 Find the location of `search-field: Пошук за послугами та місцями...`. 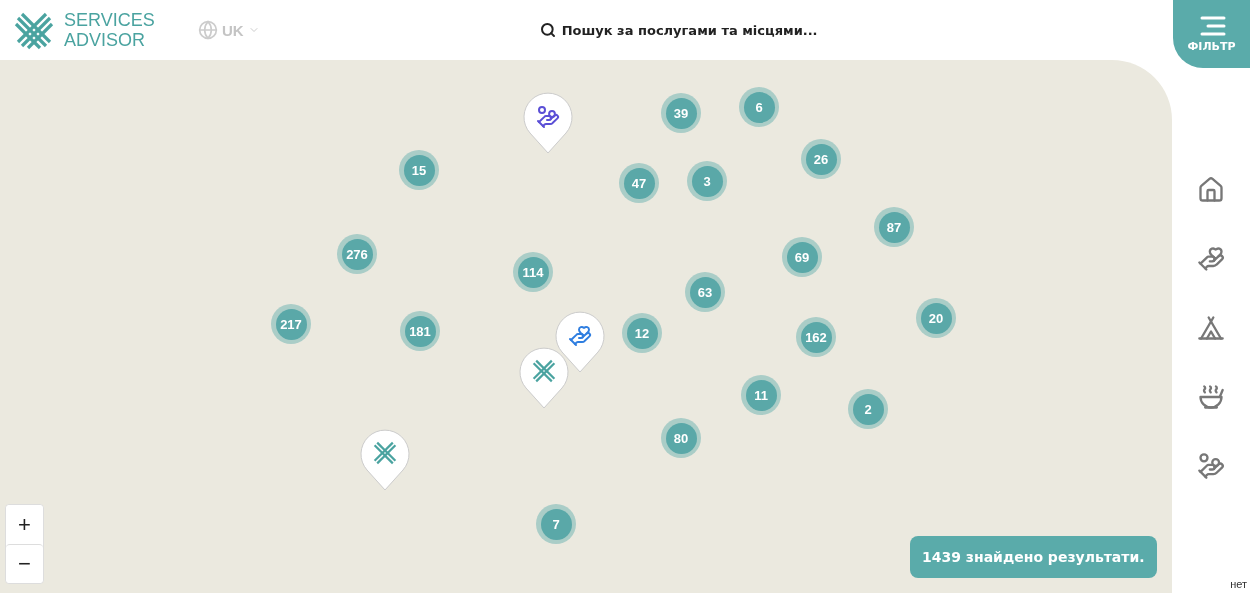

search-field: Пошук за послугами та місцями... is located at coordinates (678, 30).